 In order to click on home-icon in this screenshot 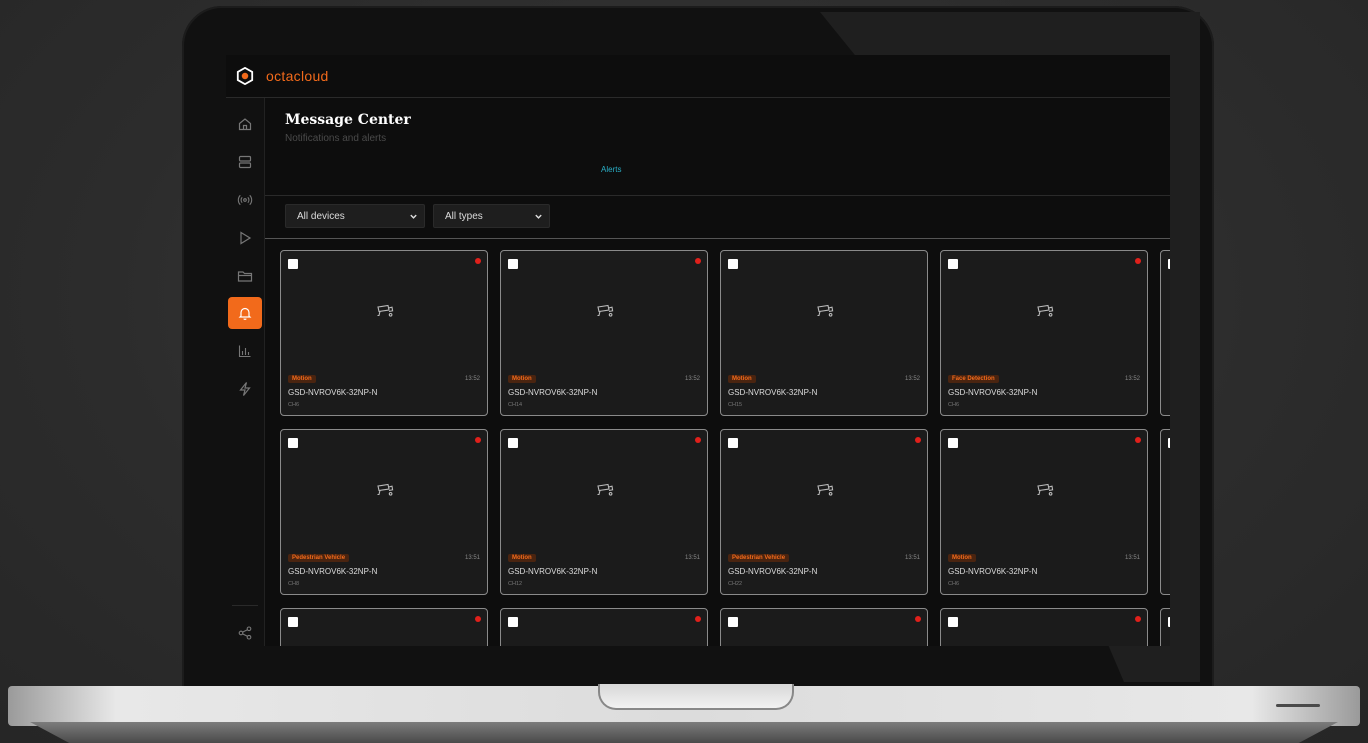, I will do `click(245, 124)`.